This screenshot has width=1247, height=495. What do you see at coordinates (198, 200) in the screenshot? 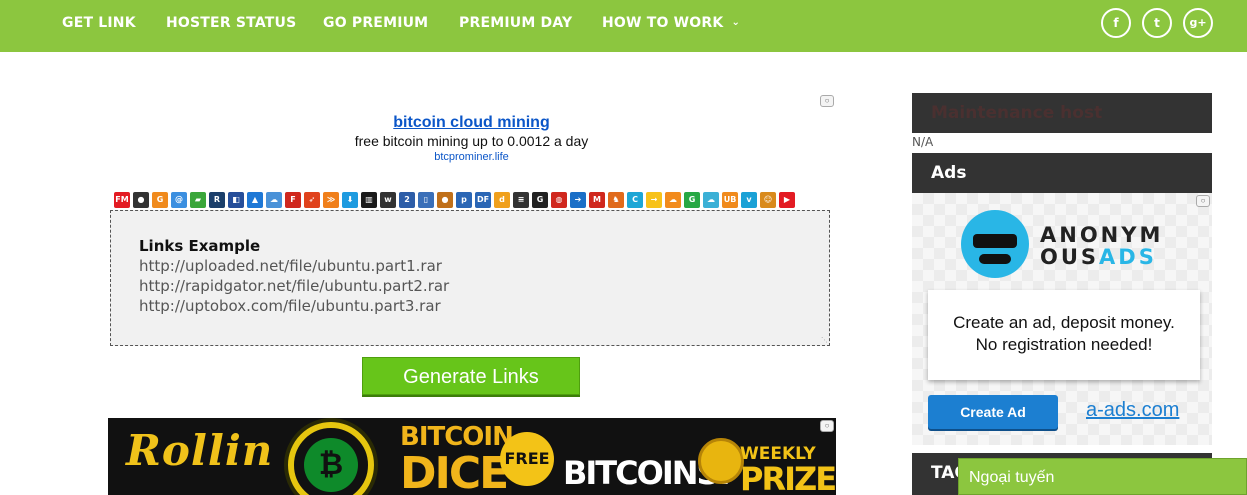
I see `host-icon: ▰` at bounding box center [198, 200].